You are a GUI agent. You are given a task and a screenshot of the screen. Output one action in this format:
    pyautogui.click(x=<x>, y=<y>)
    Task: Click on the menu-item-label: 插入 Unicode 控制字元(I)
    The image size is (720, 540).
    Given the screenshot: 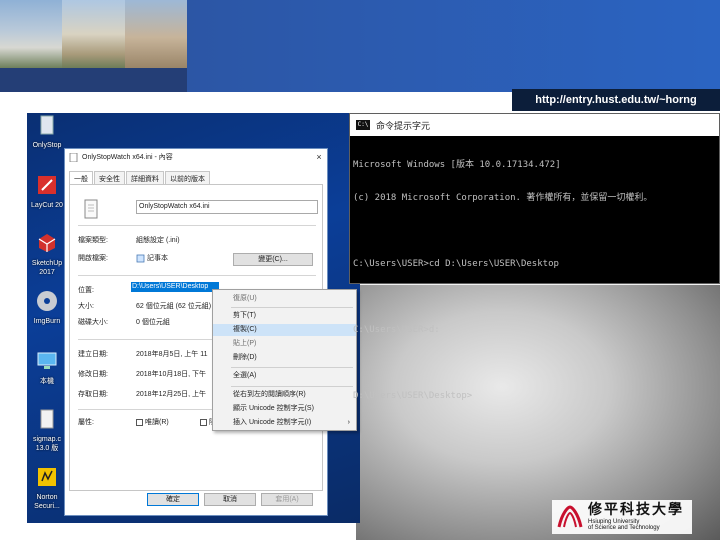 What is the action you would take?
    pyautogui.click(x=272, y=422)
    